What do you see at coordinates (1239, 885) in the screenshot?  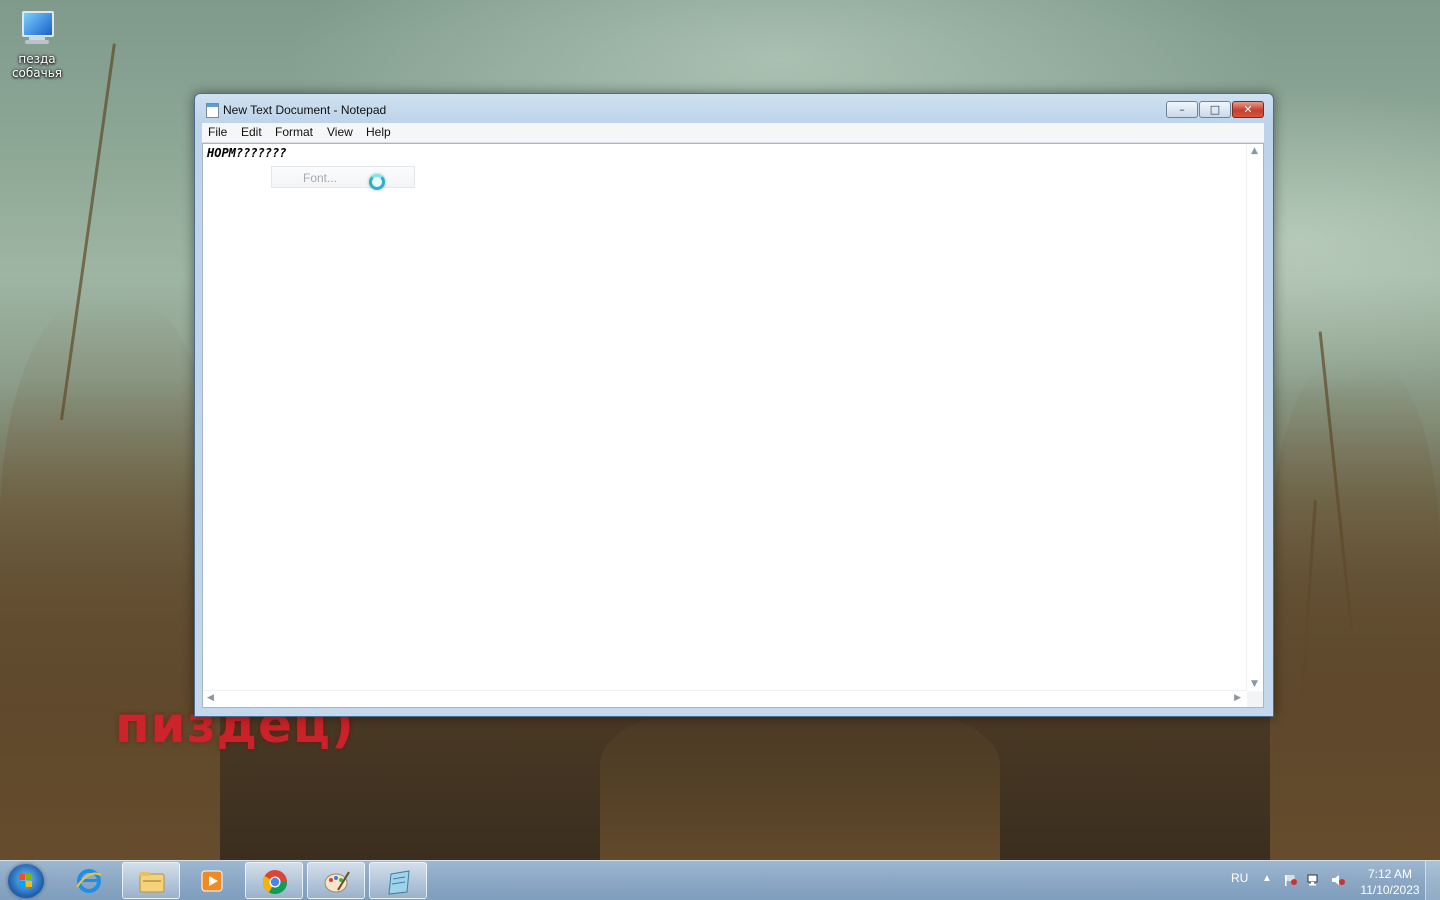 I see `language-indicator: RU` at bounding box center [1239, 885].